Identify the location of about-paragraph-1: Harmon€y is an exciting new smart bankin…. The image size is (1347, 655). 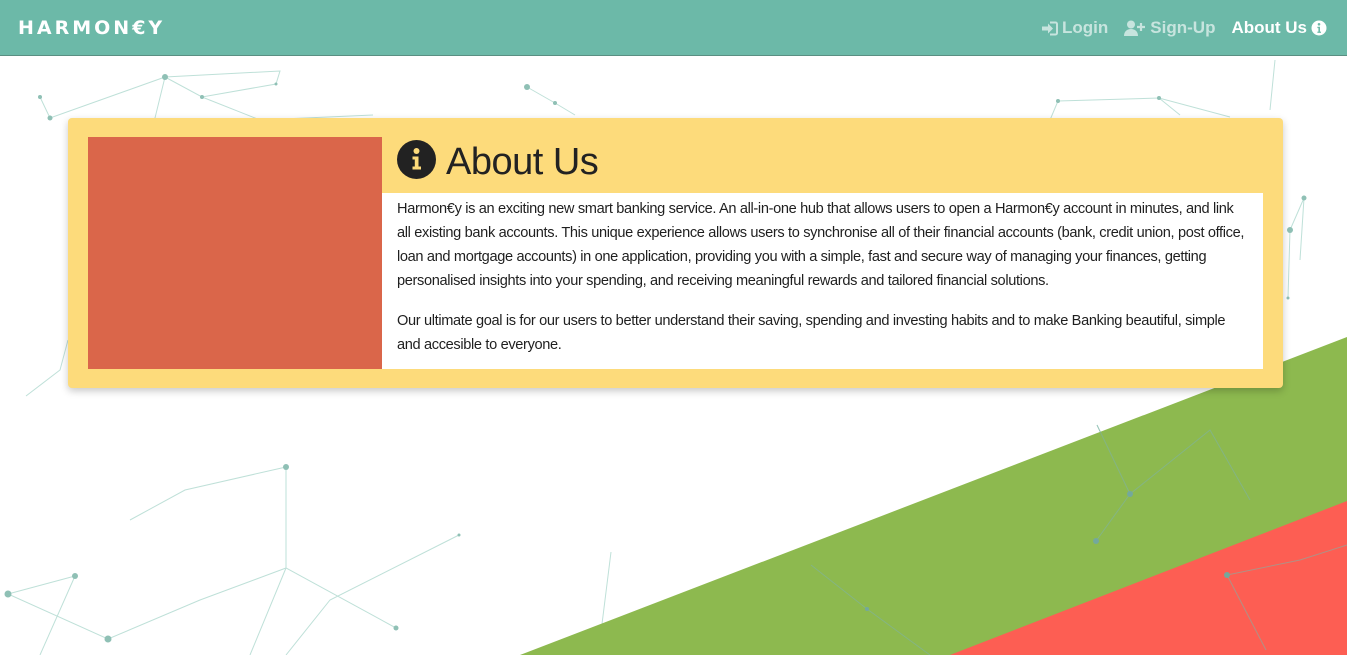
(821, 245).